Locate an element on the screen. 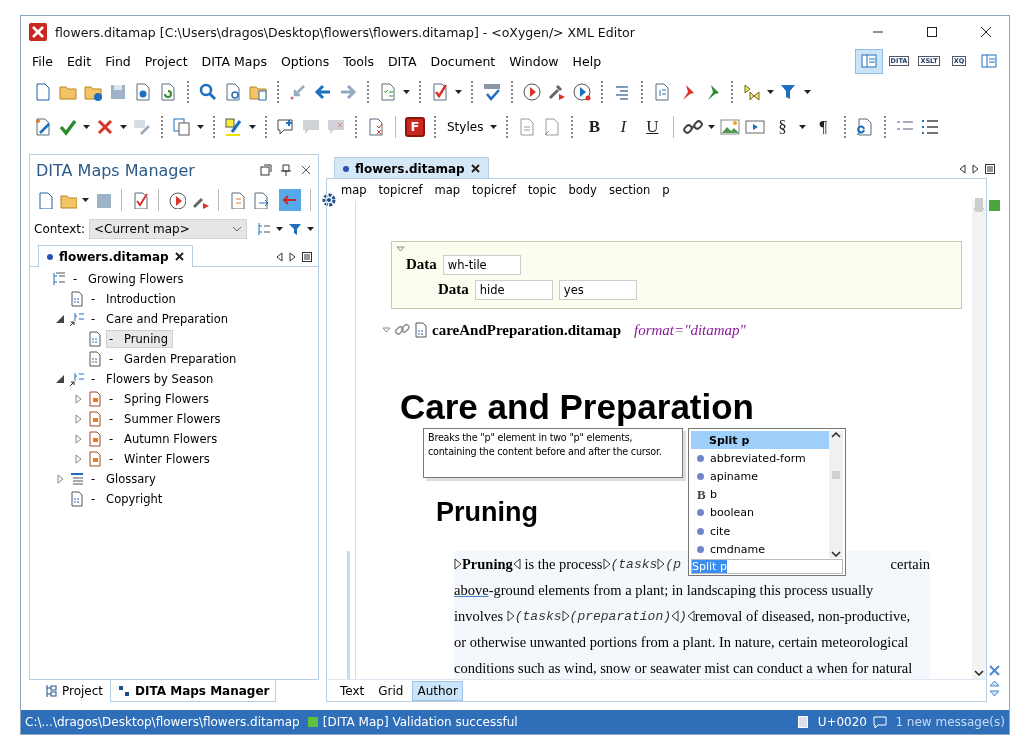 The image size is (1030, 750). breadcrumb-item: body is located at coordinates (582, 190).